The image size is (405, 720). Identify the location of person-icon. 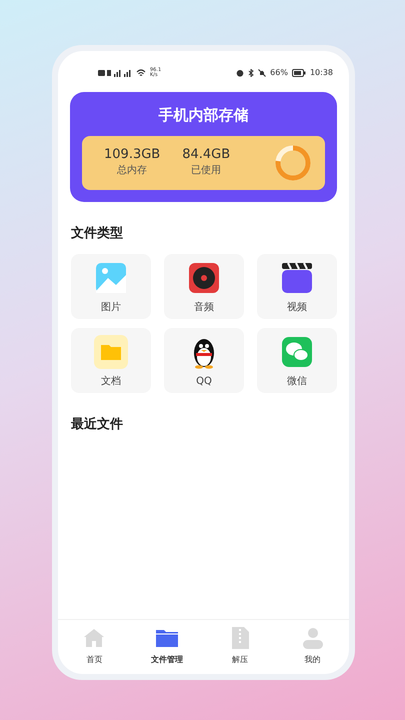
(312, 638).